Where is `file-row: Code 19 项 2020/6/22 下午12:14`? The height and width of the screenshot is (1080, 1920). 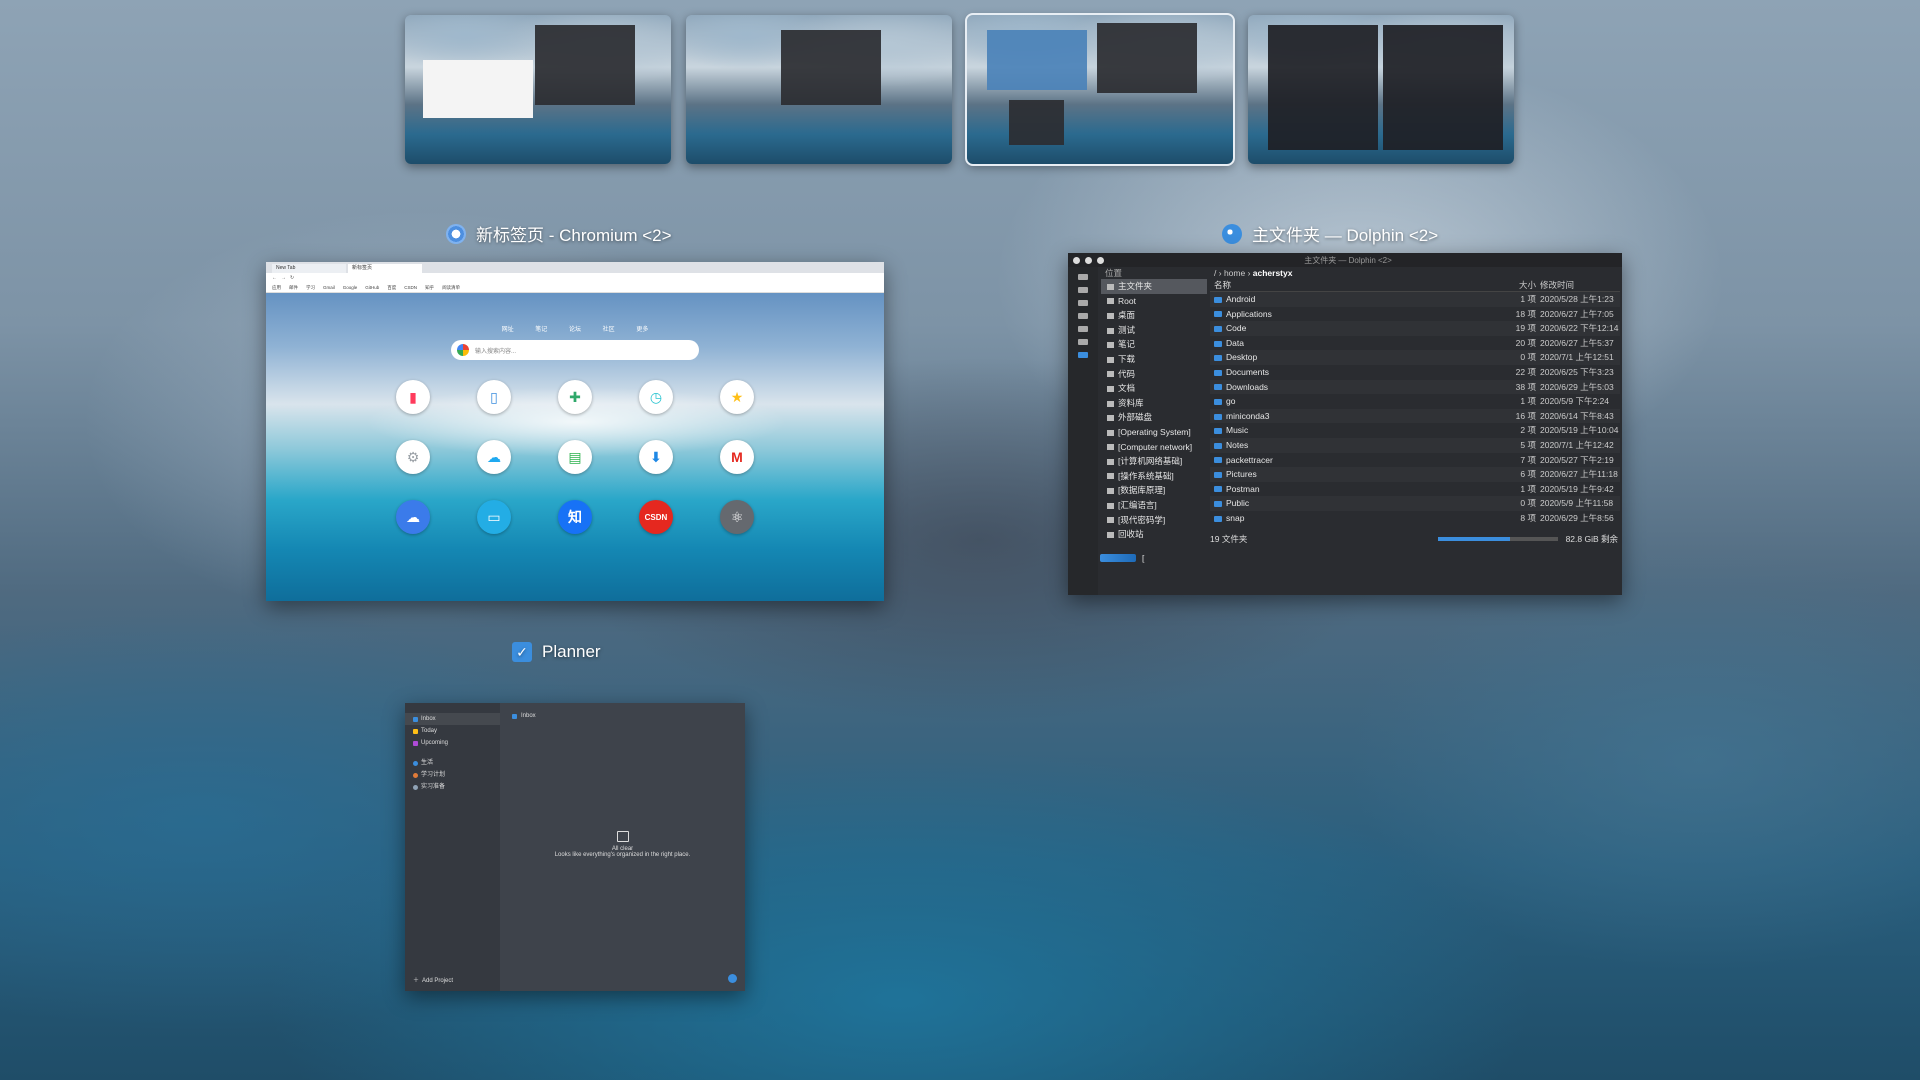 file-row: Code 19 项 2020/6/22 下午12:14 is located at coordinates (1415, 328).